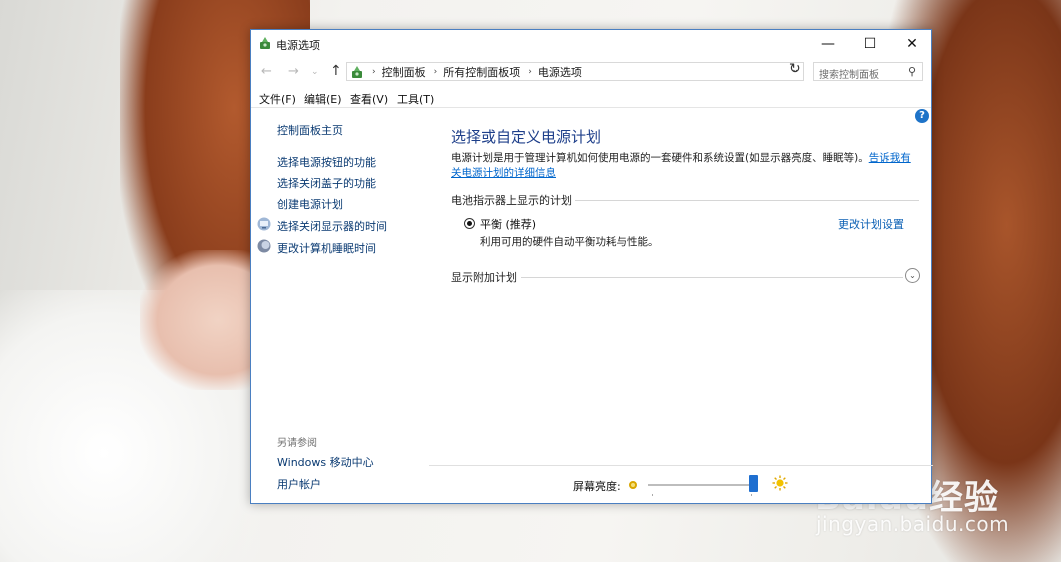 Image resolution: width=1061 pixels, height=562 pixels. I want to click on breadcrumb-control-panel: 控制面板, so click(404, 72).